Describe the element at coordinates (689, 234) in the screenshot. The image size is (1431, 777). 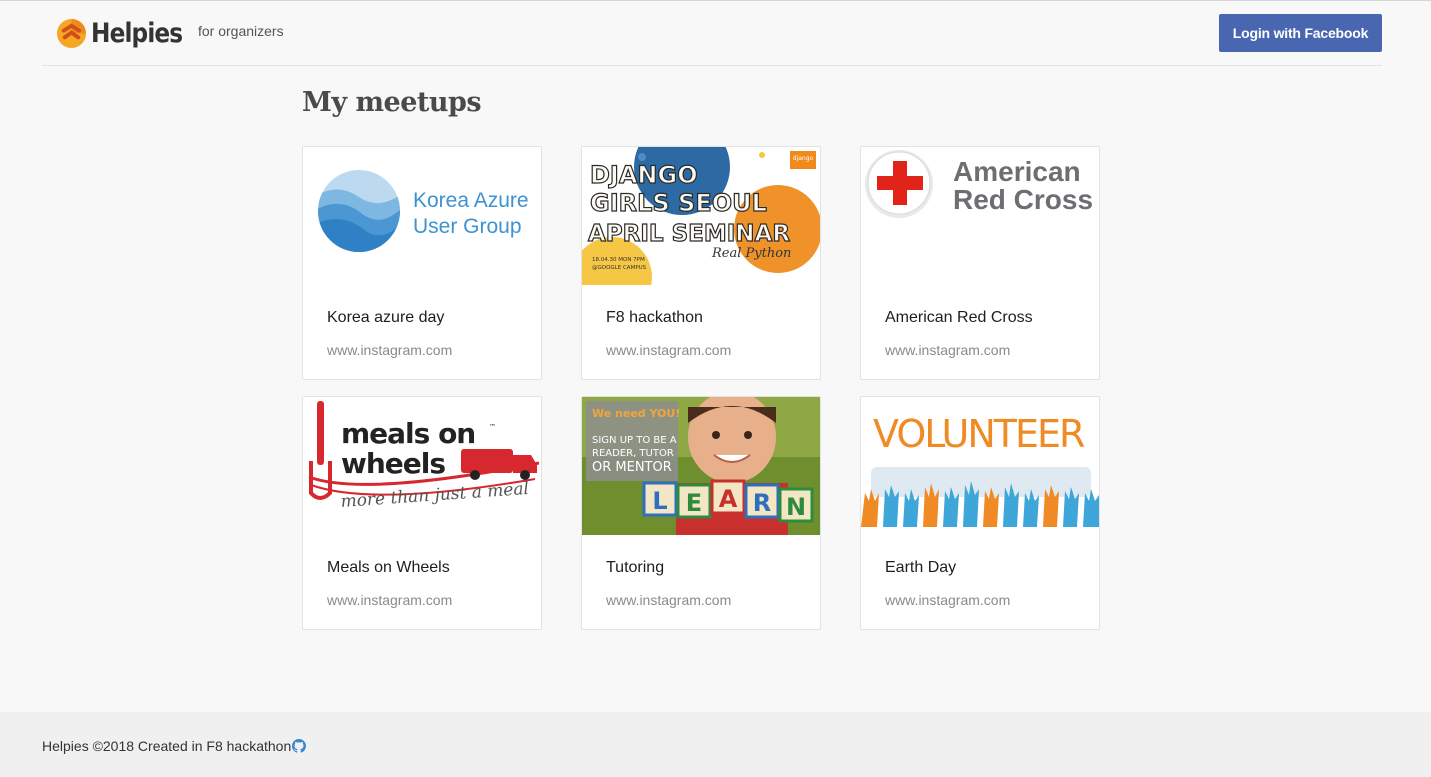
I see `image-text-april-seminar: APRIL SEMINAR` at that location.